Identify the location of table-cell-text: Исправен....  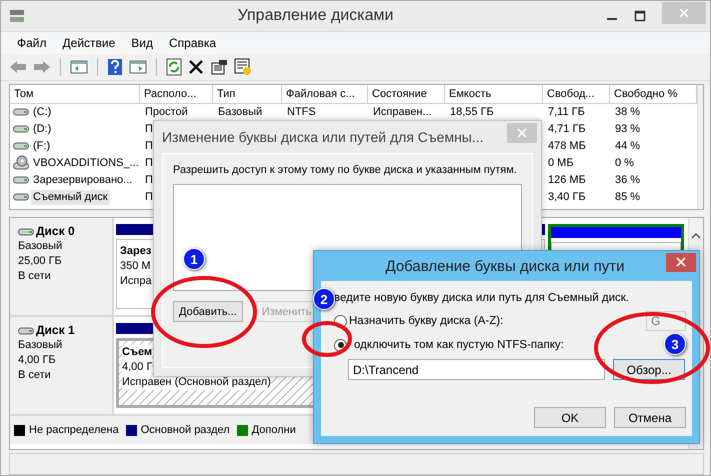
(402, 112).